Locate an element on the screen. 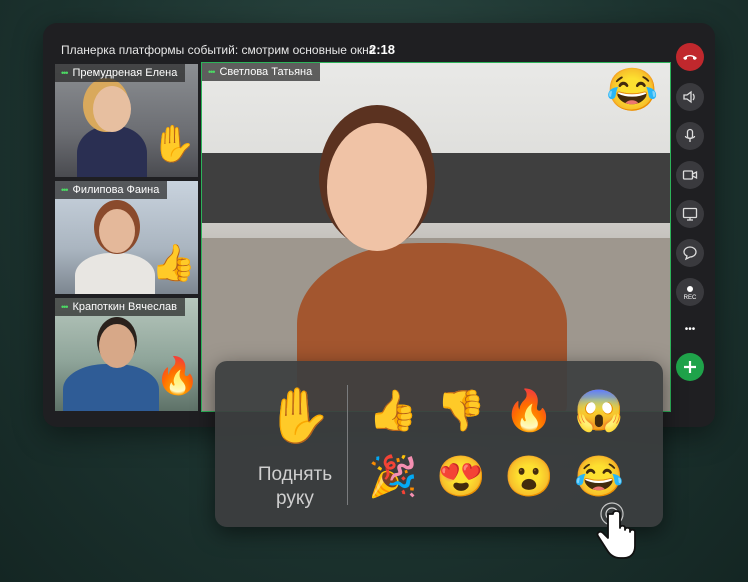 The width and height of the screenshot is (748, 582). reaction-thumbs-up-button: 👍 is located at coordinates (393, 411).